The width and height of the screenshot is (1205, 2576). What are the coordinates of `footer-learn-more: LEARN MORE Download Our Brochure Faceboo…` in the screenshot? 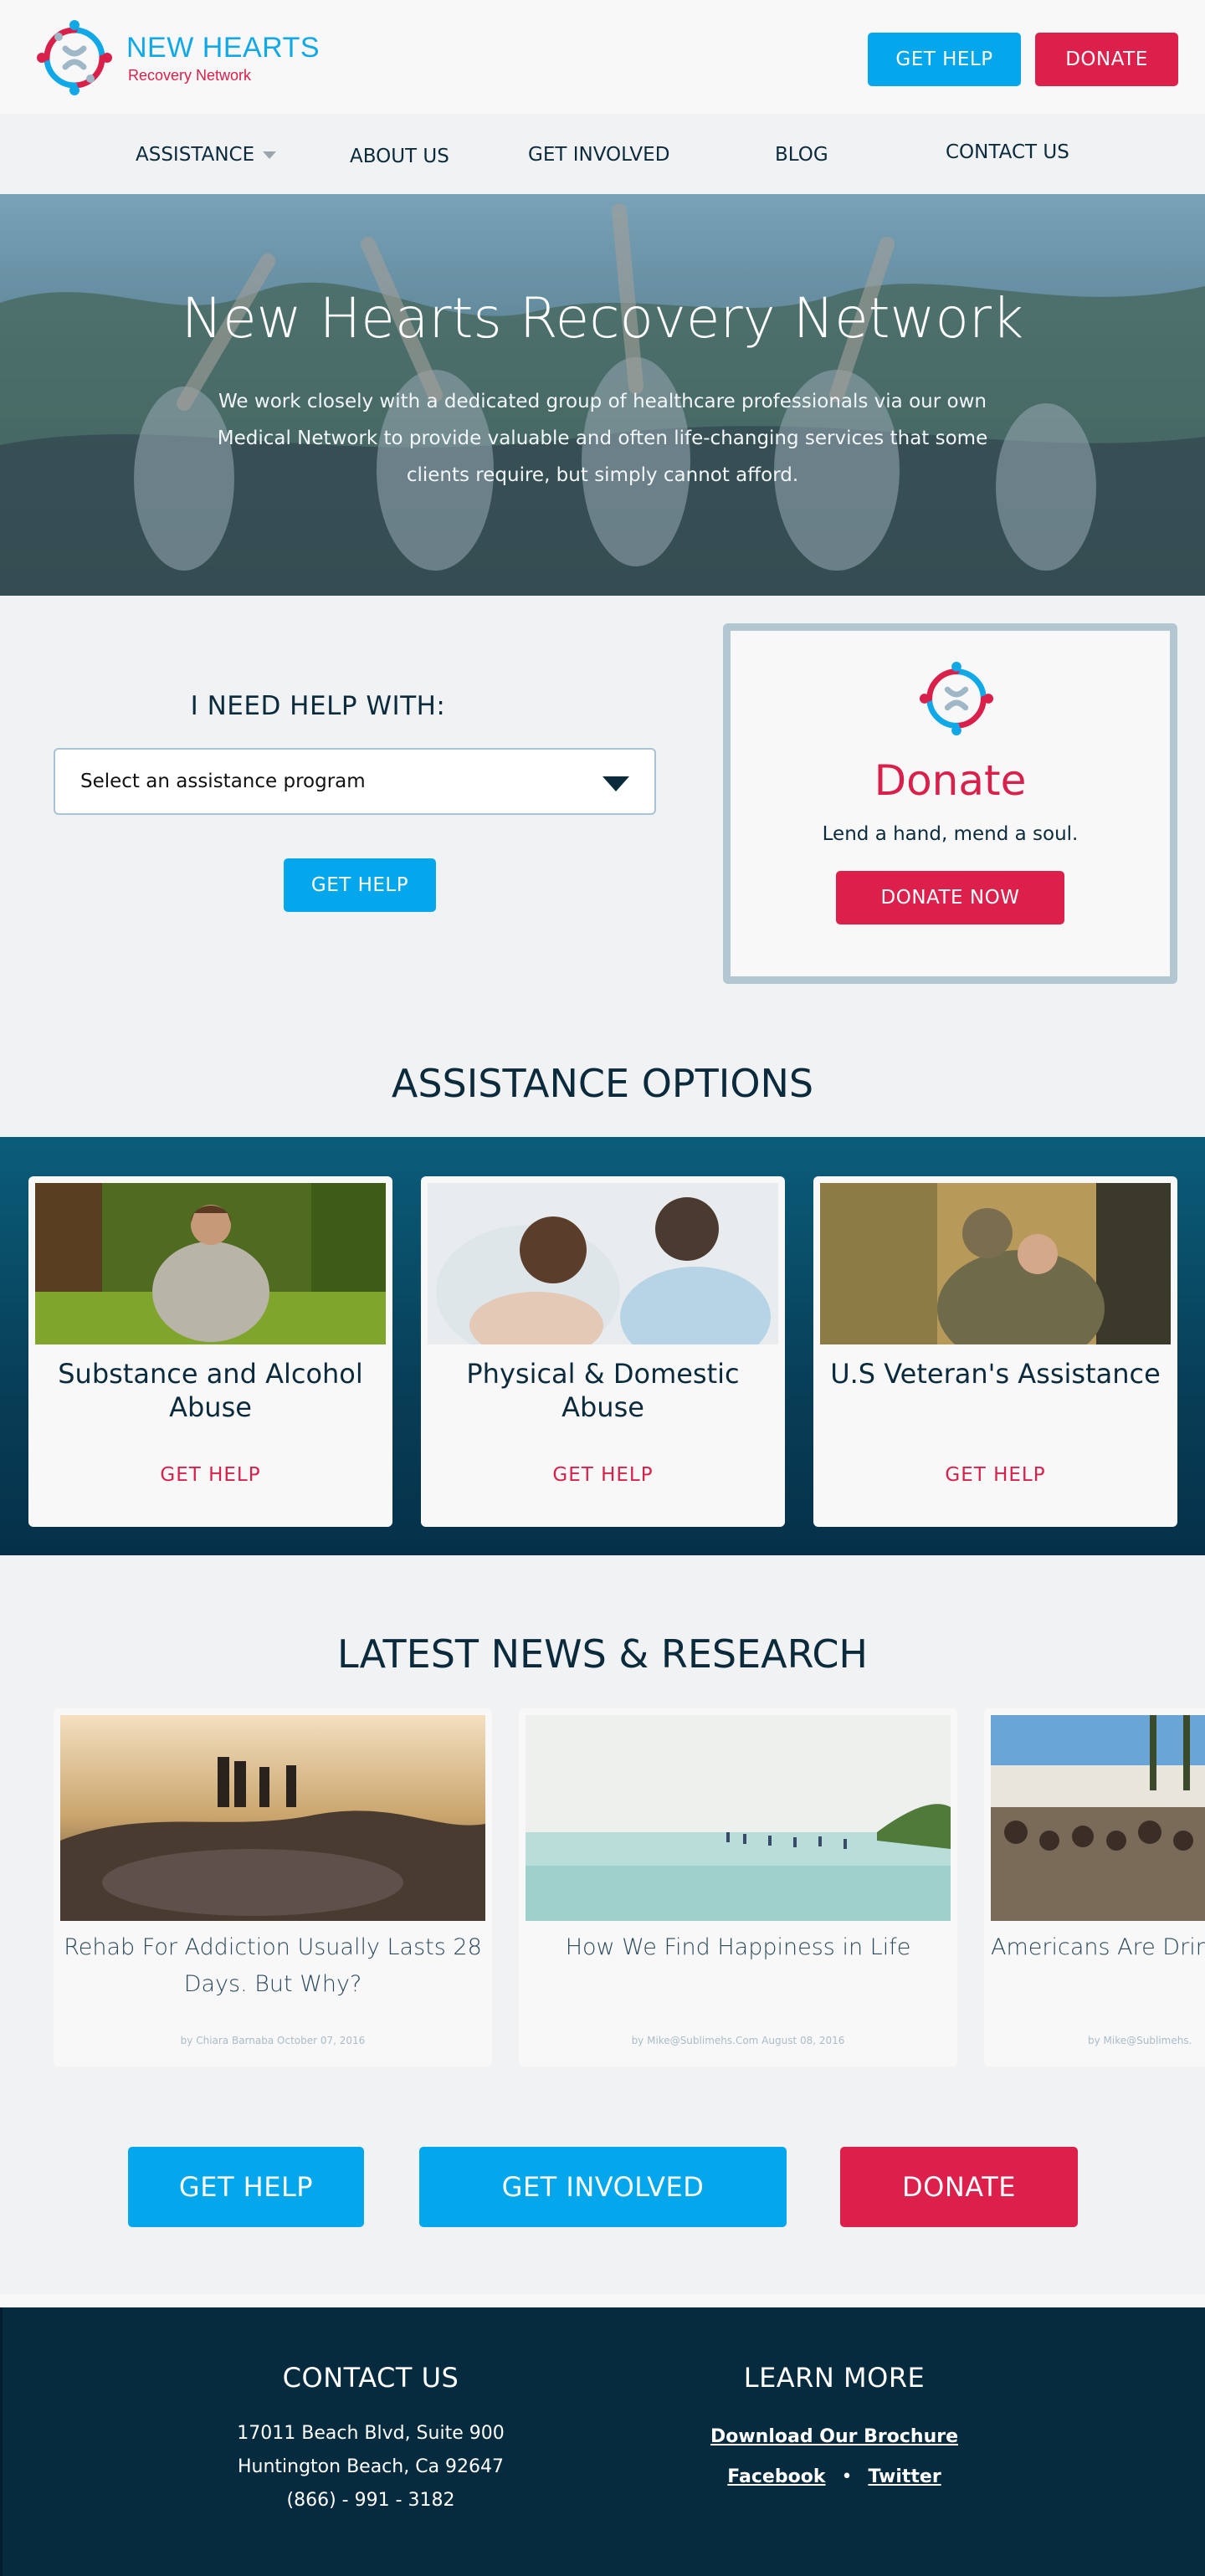 It's located at (834, 2429).